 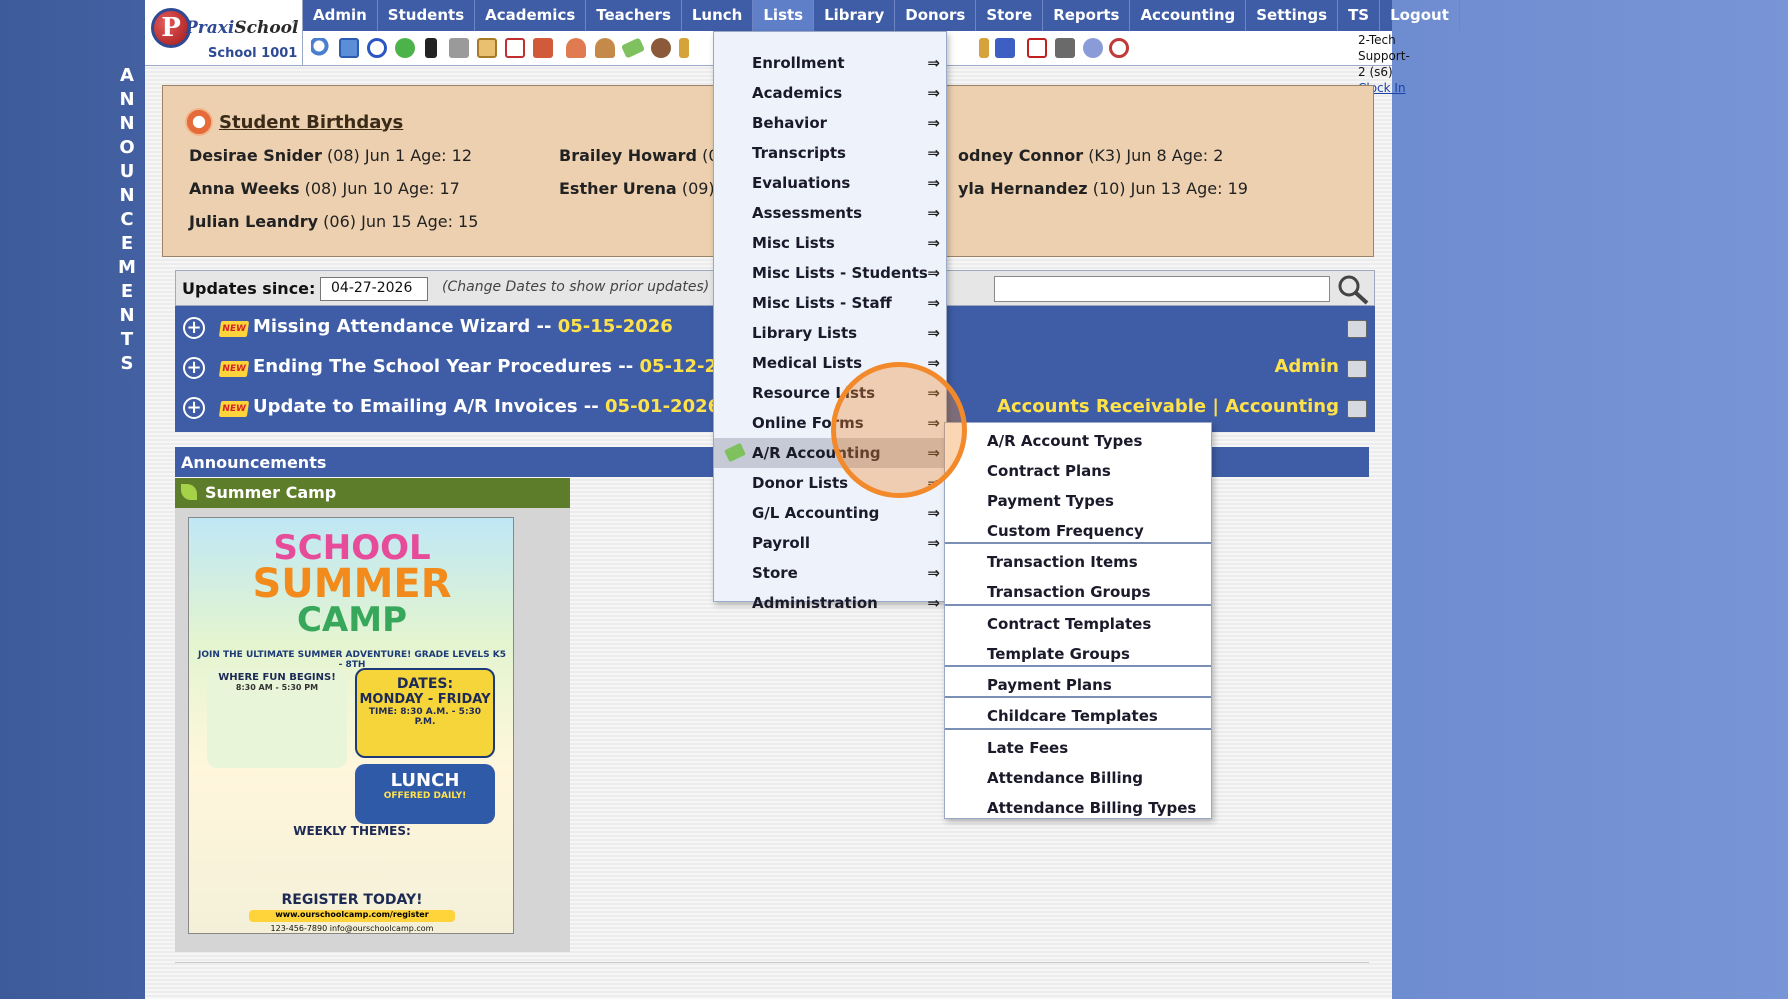 I want to click on submenu-item-childcare-templates: Childcare Templates, so click(x=1078, y=716).